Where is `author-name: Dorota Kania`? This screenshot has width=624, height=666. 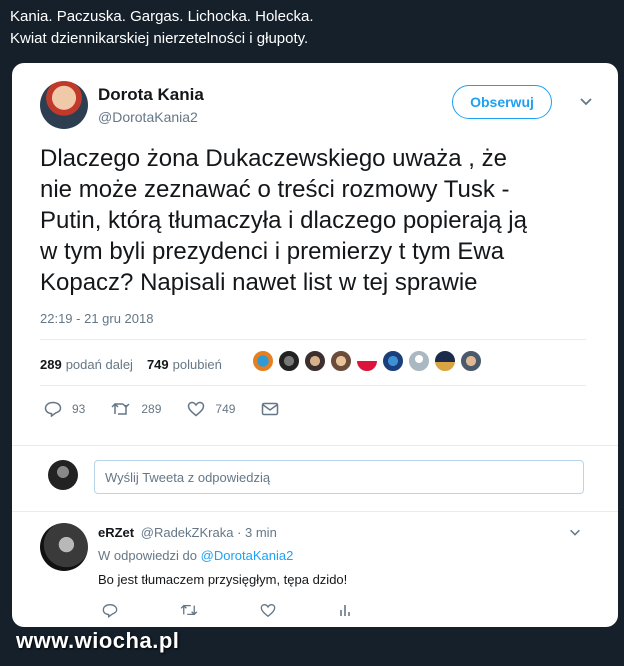
author-name: Dorota Kania is located at coordinates (151, 95).